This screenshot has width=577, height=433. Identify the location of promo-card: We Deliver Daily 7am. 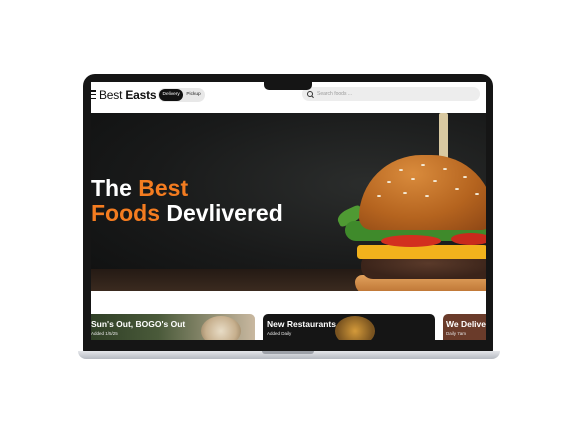
(464, 327).